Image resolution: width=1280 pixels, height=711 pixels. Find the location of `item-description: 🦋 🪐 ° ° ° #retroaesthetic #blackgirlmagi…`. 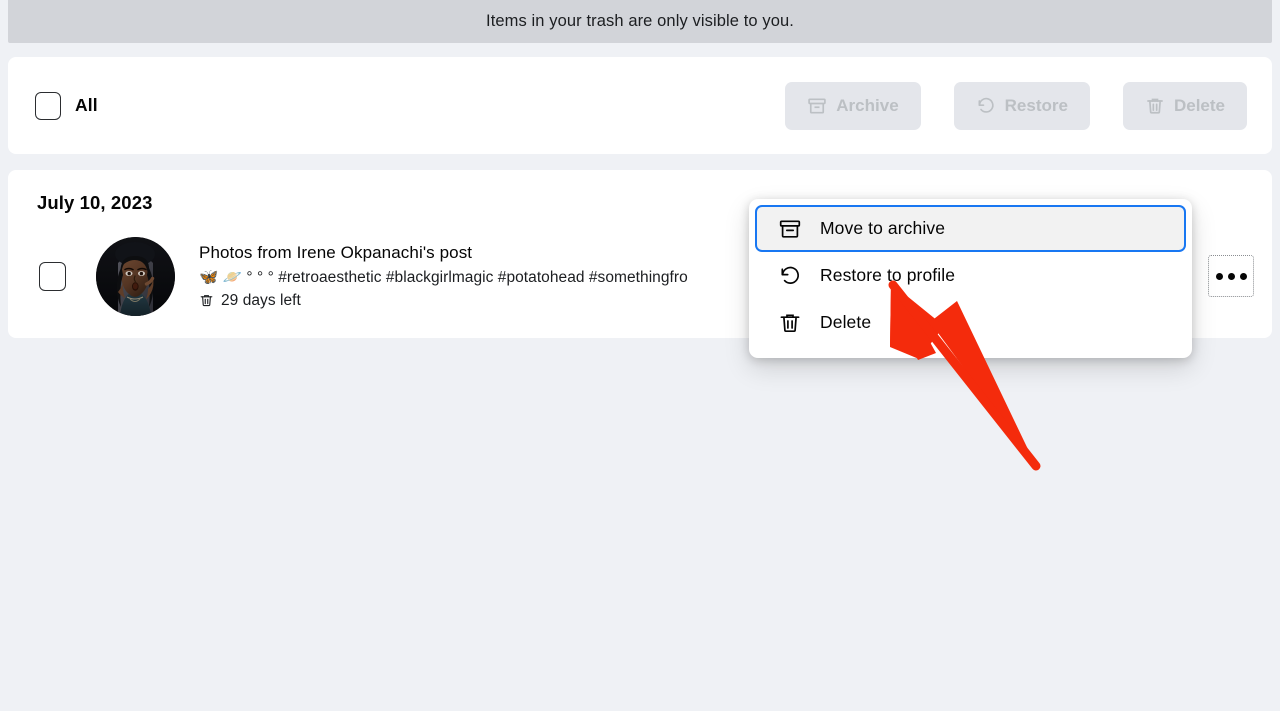

item-description: 🦋 🪐 ° ° ° #retroaesthetic #blackgirlmagi… is located at coordinates (443, 277).